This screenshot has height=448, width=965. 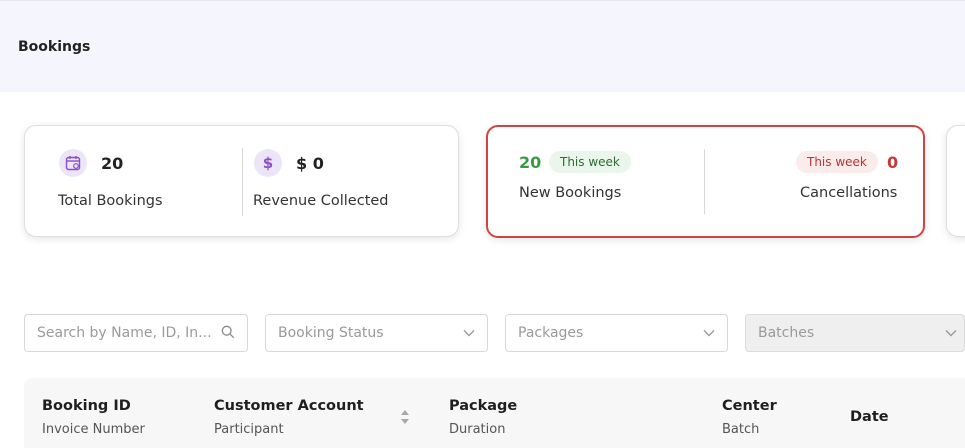 I want to click on new-bookings-value: 20, so click(x=530, y=162).